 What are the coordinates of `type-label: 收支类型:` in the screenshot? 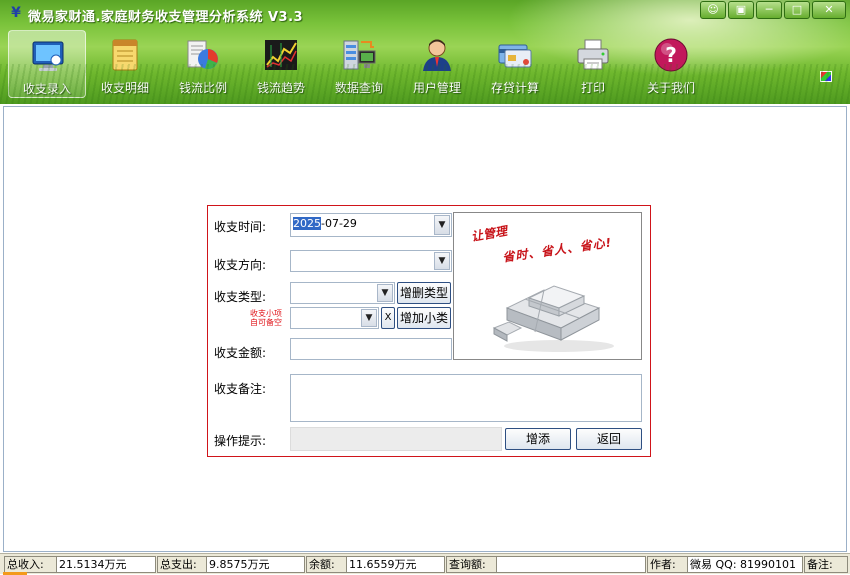 It's located at (240, 297).